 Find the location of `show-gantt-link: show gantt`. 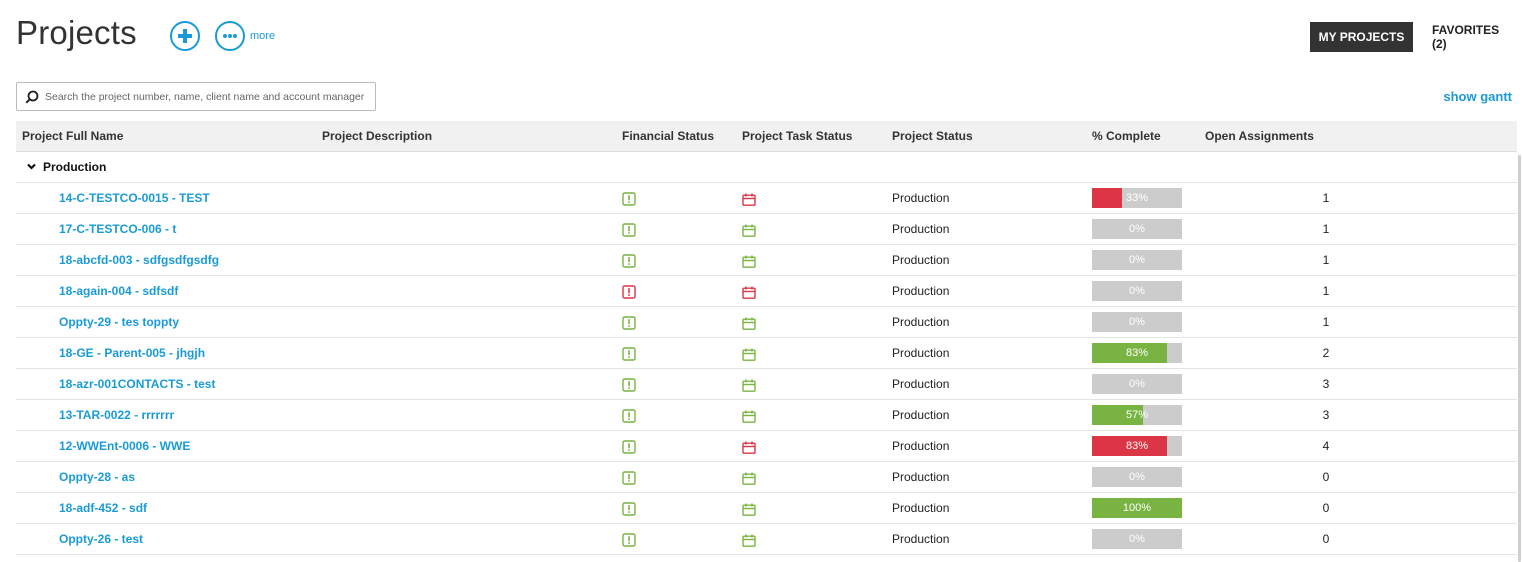

show-gantt-link: show gantt is located at coordinates (1477, 96).